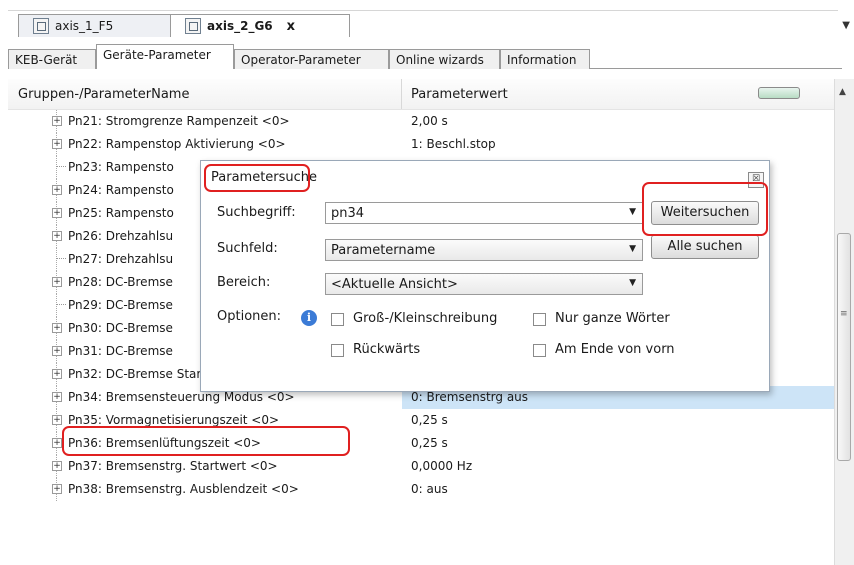 This screenshot has width=854, height=565. What do you see at coordinates (453, 144) in the screenshot?
I see `parameter-value: 1: Beschl.stop` at bounding box center [453, 144].